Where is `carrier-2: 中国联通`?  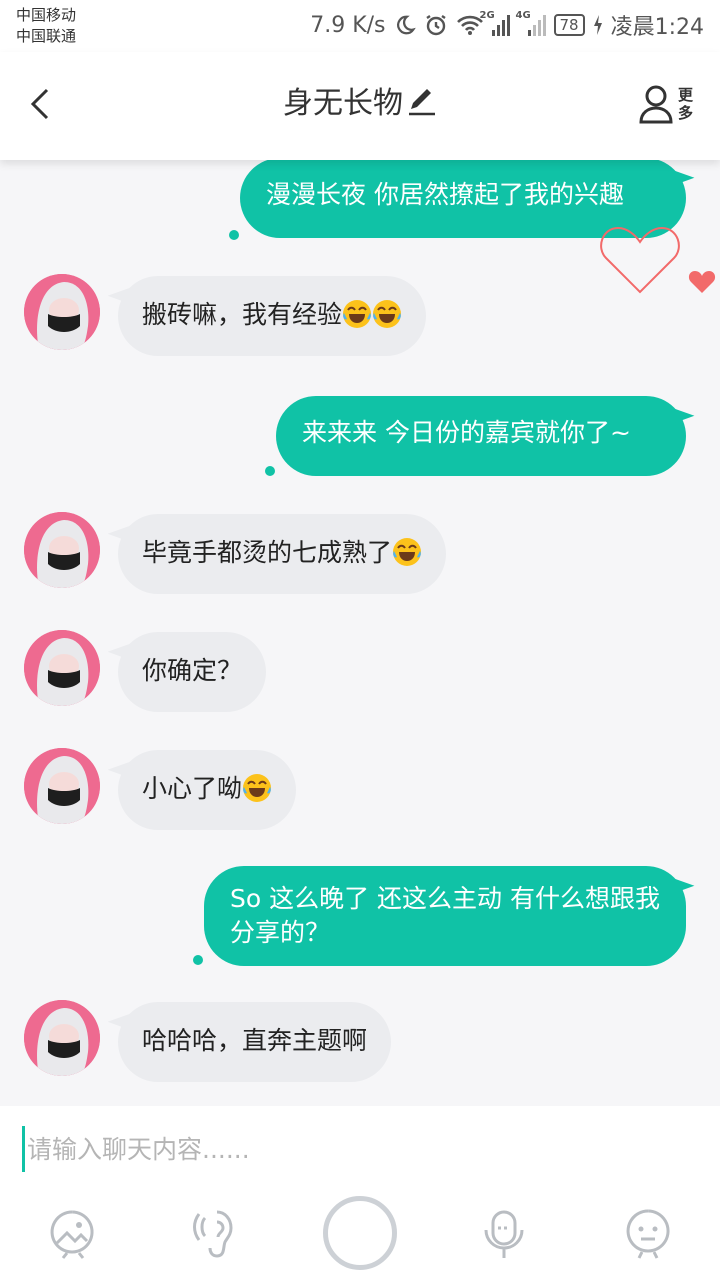 carrier-2: 中国联通 is located at coordinates (46, 36).